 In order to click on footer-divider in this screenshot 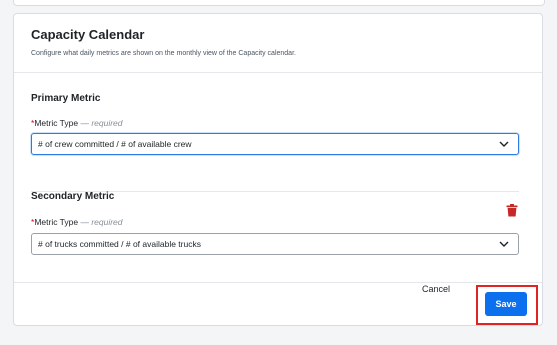, I will do `click(278, 282)`.